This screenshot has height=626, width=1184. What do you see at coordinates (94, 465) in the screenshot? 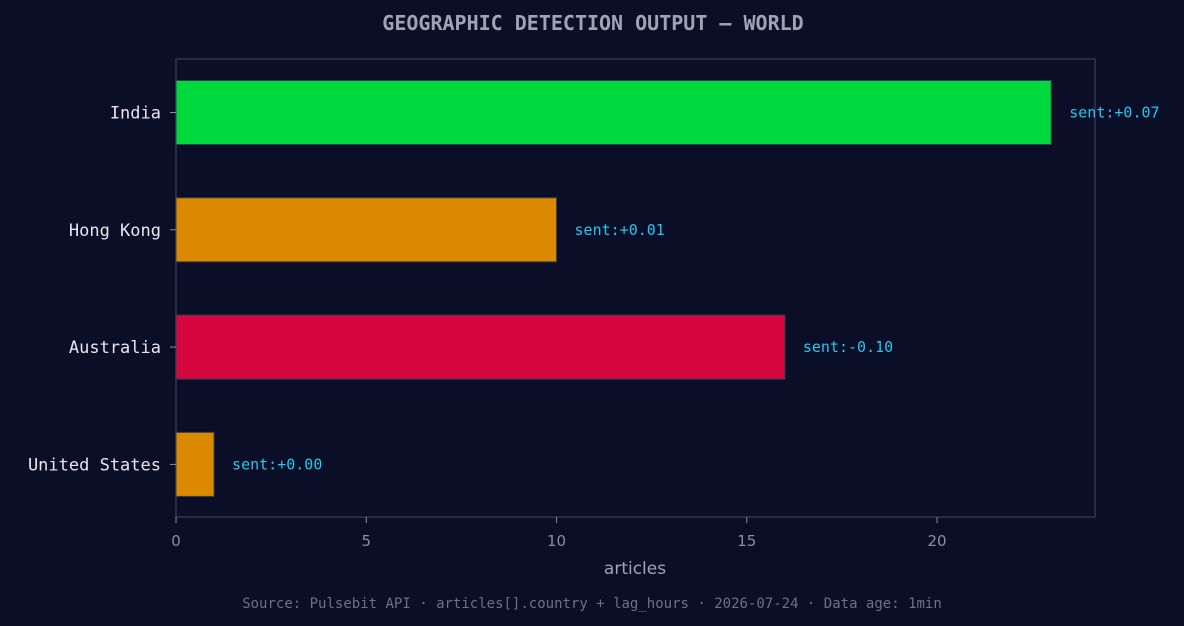
I see `category-label: United States` at bounding box center [94, 465].